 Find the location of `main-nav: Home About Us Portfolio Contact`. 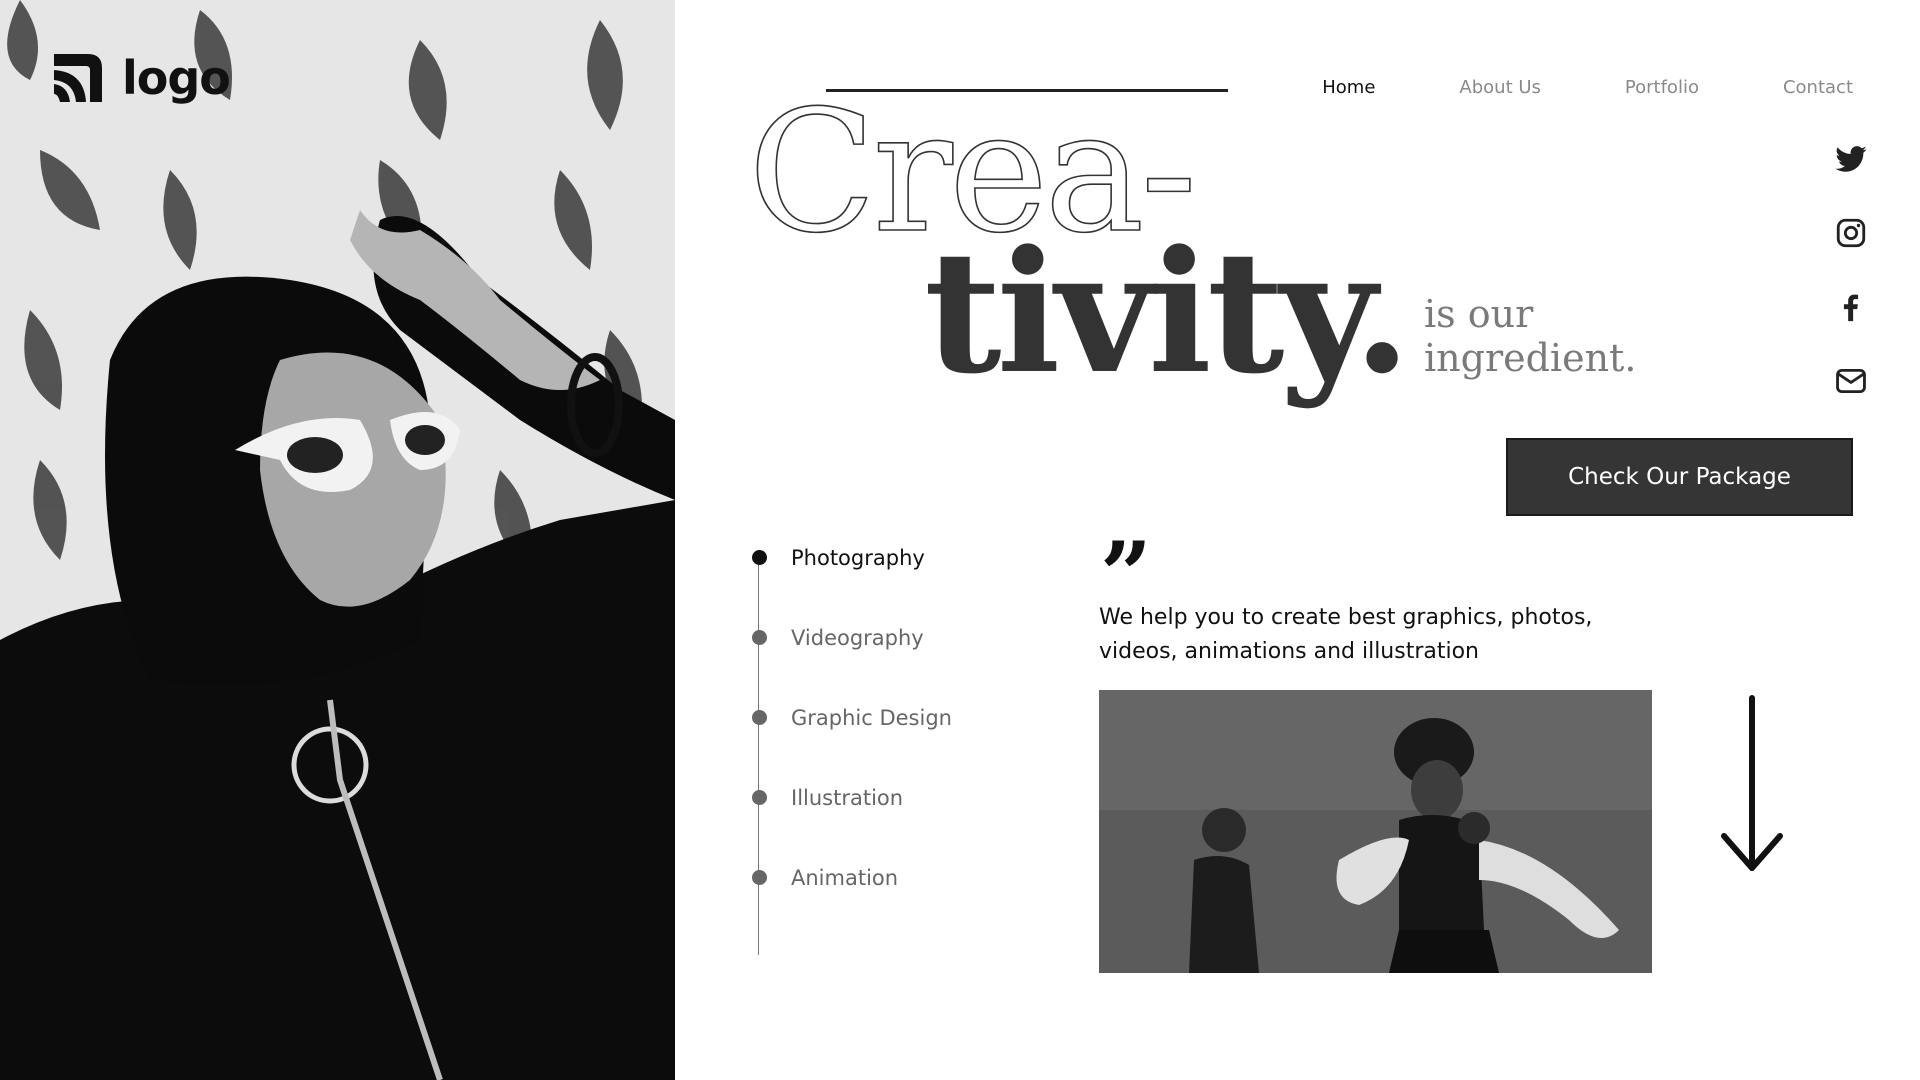

main-nav: Home About Us Portfolio Contact is located at coordinates (1587, 87).